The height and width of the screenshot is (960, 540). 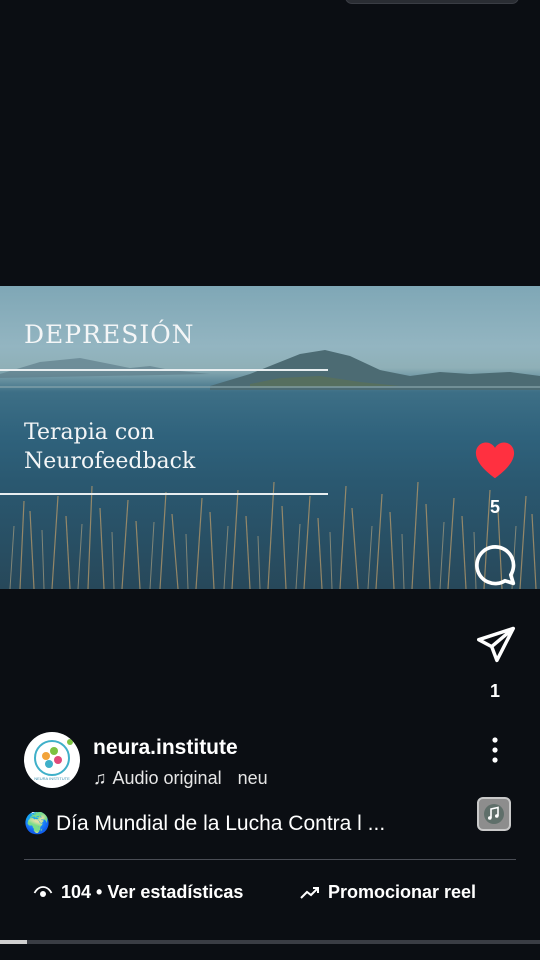 I want to click on view-stats-button: 104 • Ver estadísticas, so click(x=138, y=892).